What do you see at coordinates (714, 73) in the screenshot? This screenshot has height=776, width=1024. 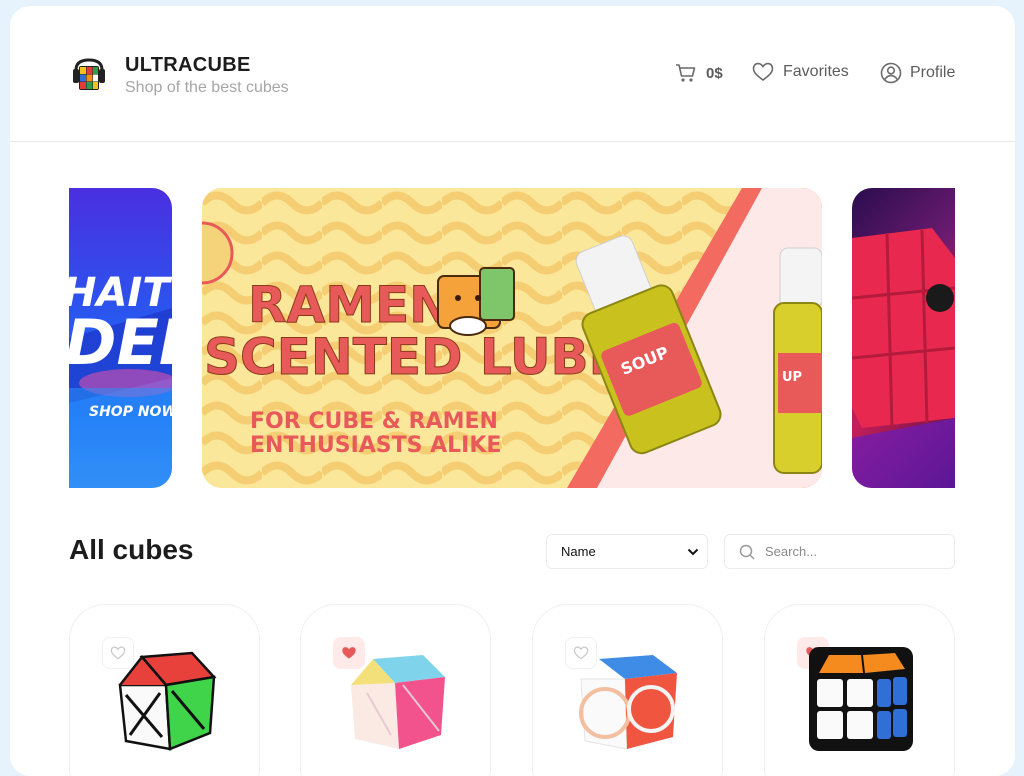 I see `cart-total: 0$` at bounding box center [714, 73].